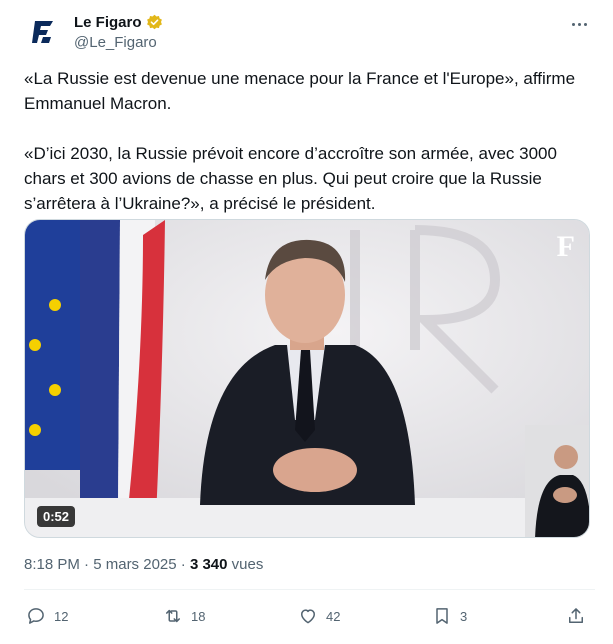  I want to click on like-button: 42, so click(319, 616).